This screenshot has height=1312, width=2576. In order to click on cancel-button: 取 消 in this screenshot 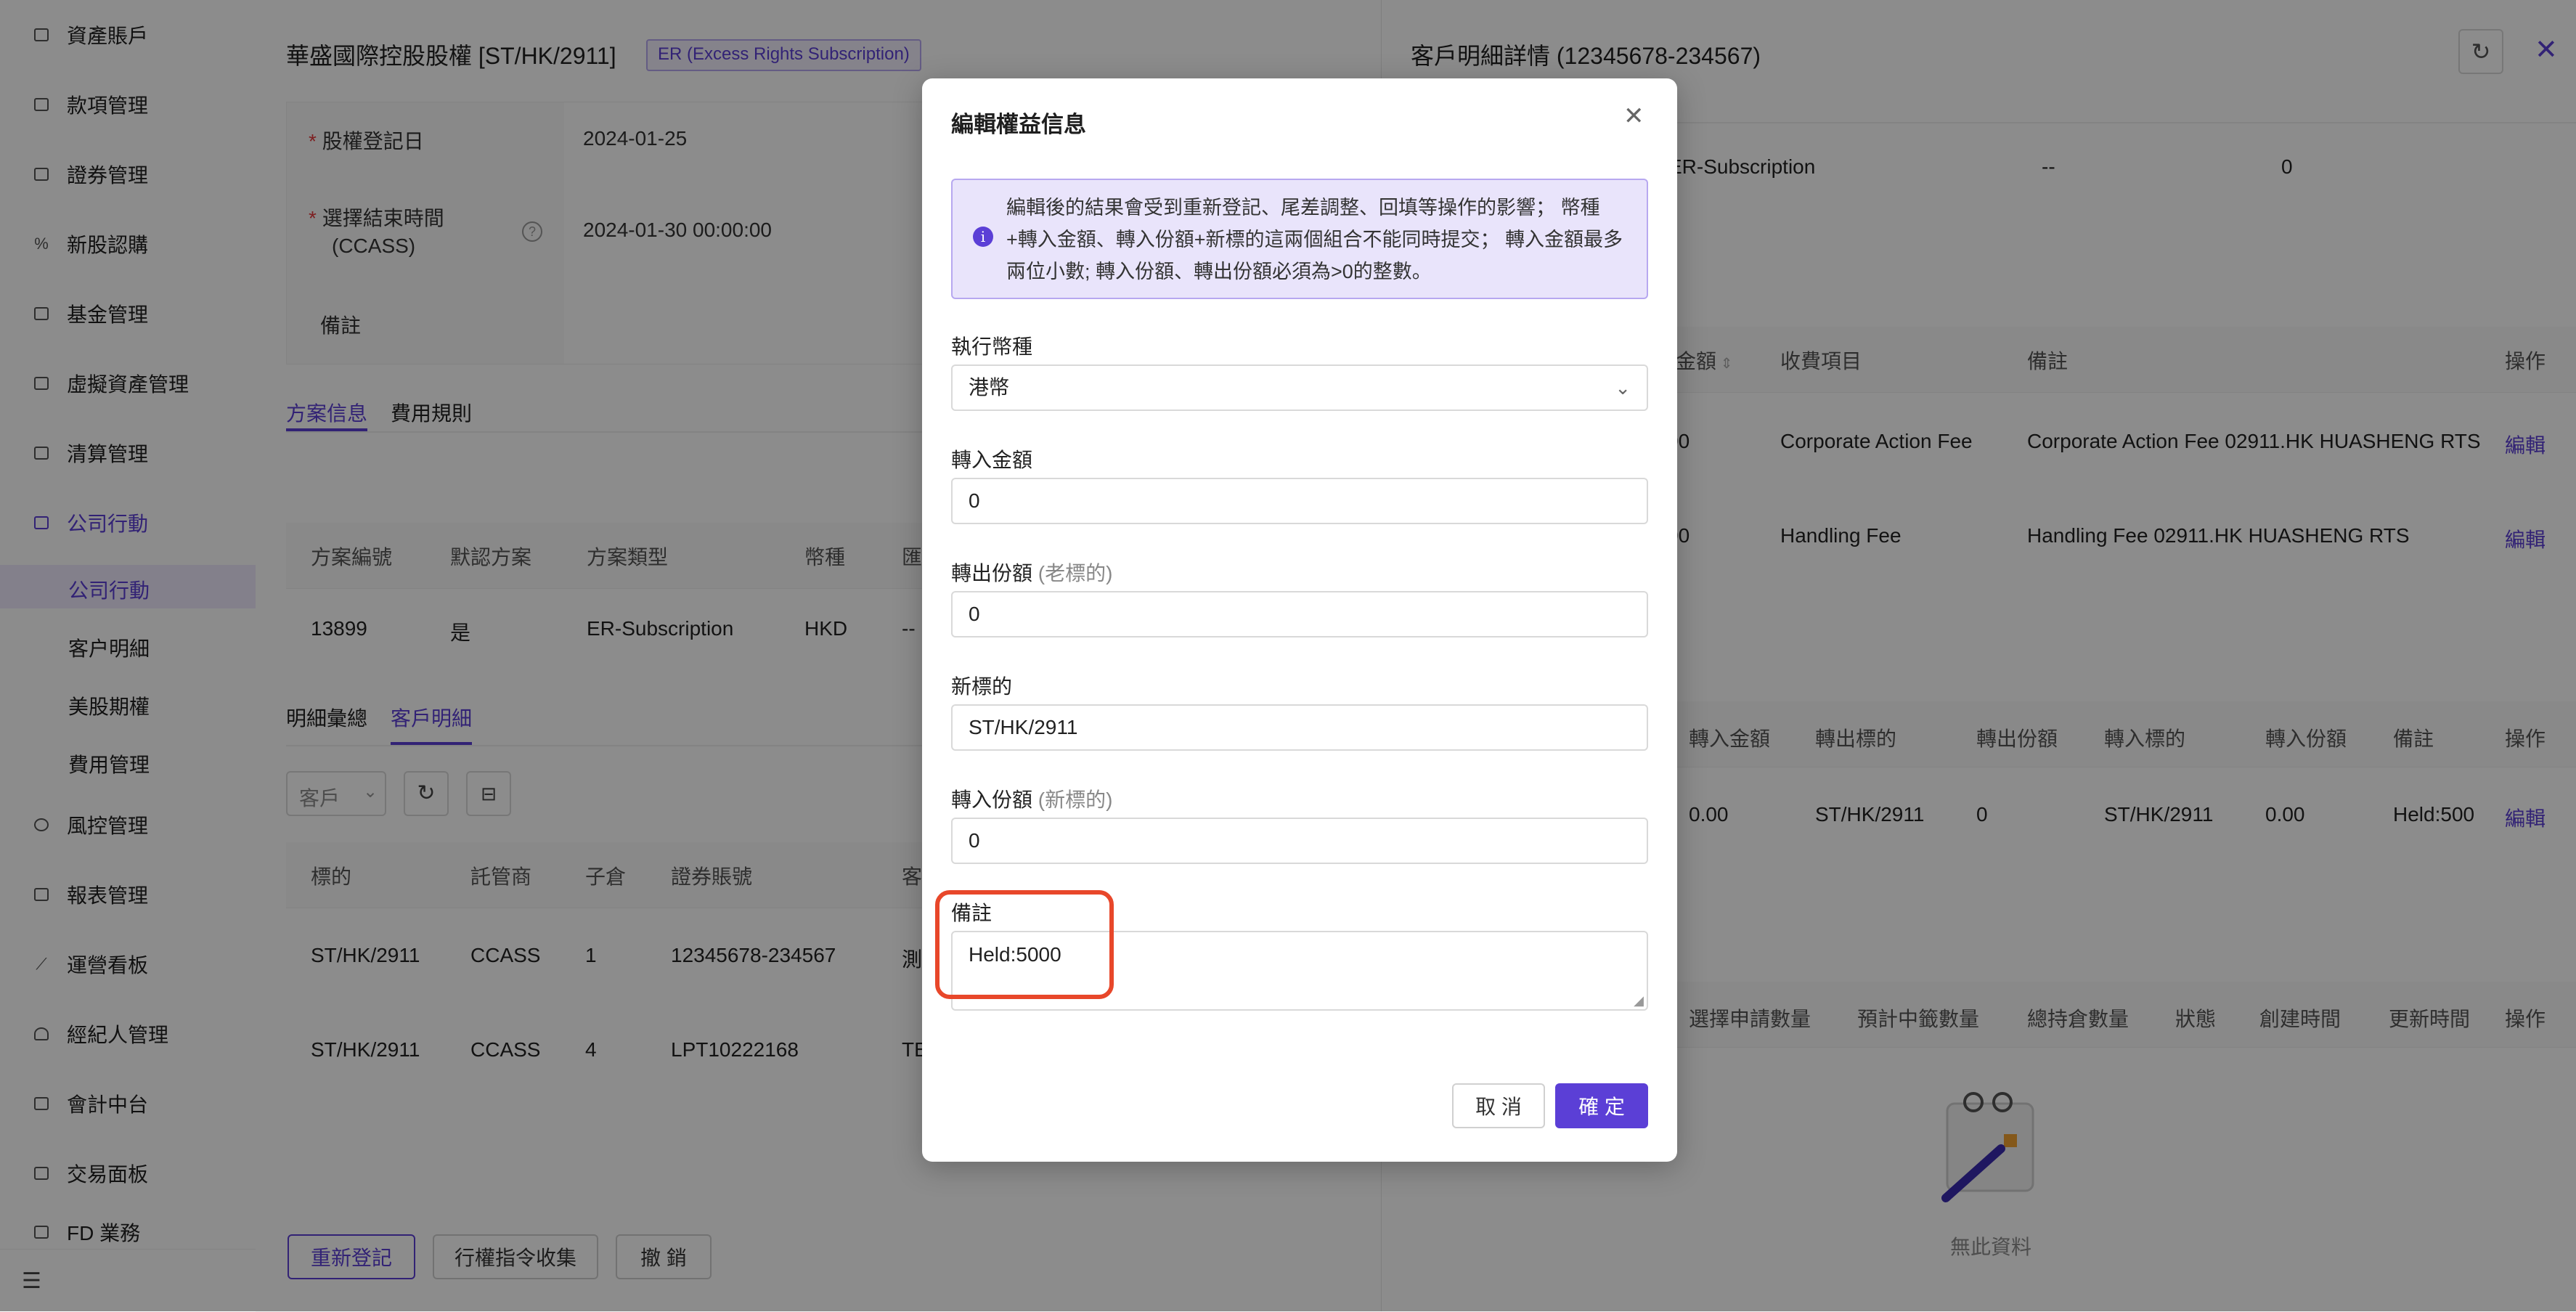, I will do `click(1498, 1105)`.